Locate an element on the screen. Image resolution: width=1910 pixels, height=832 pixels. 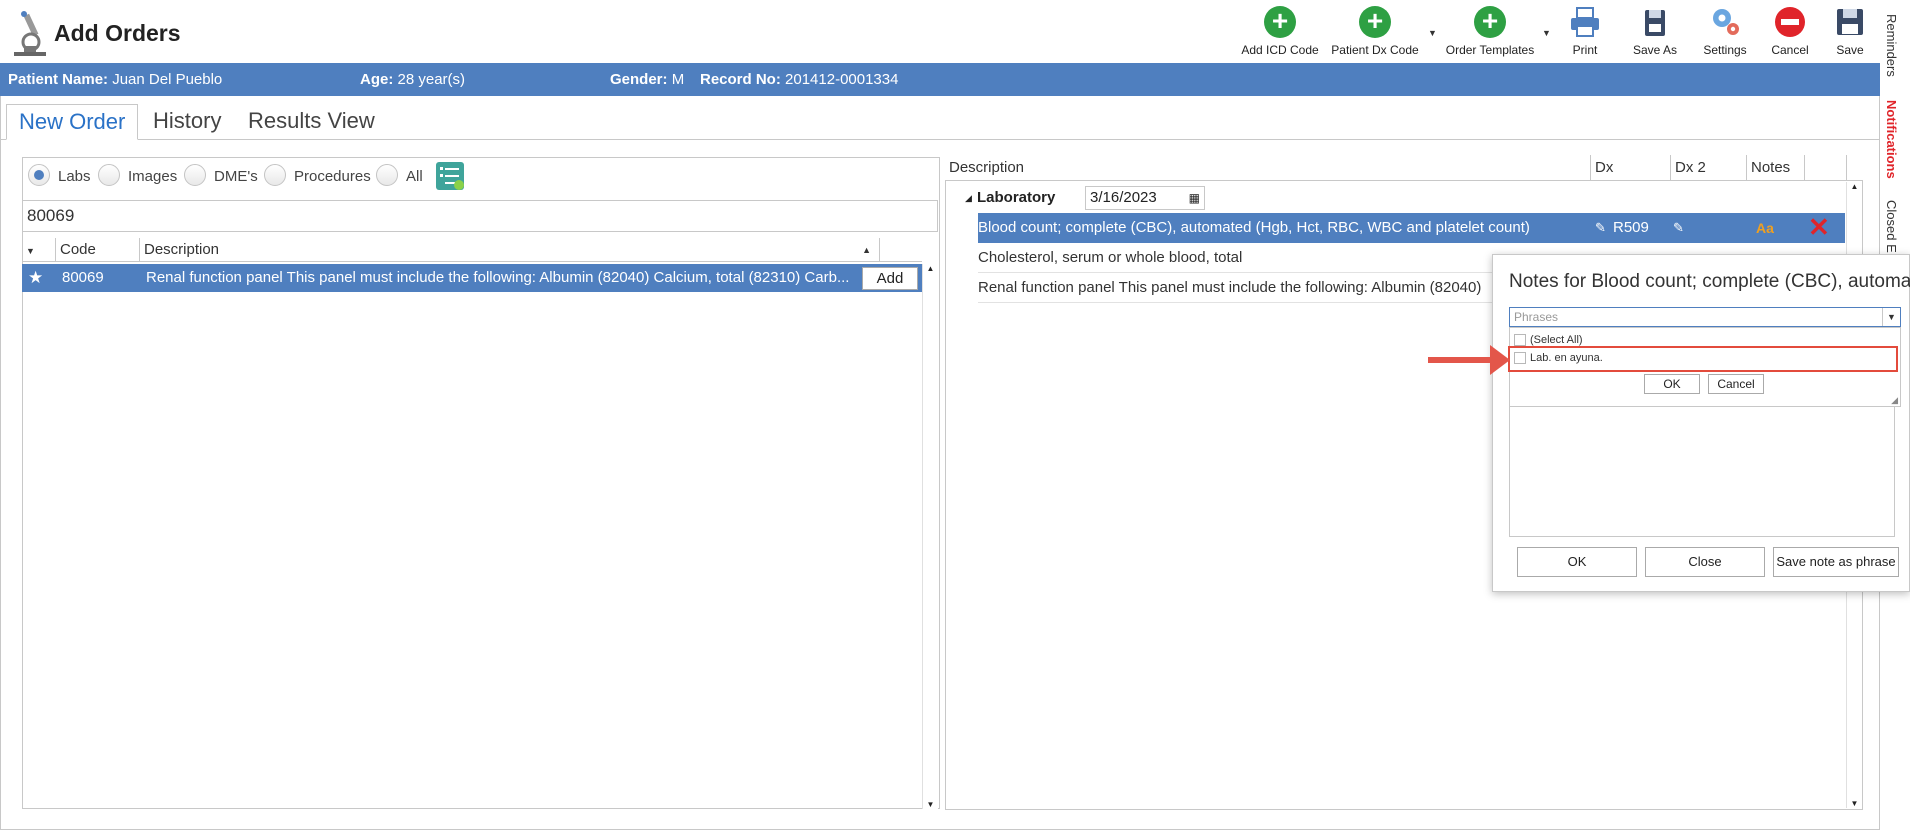
print-button: Print is located at coordinates (1585, 34).